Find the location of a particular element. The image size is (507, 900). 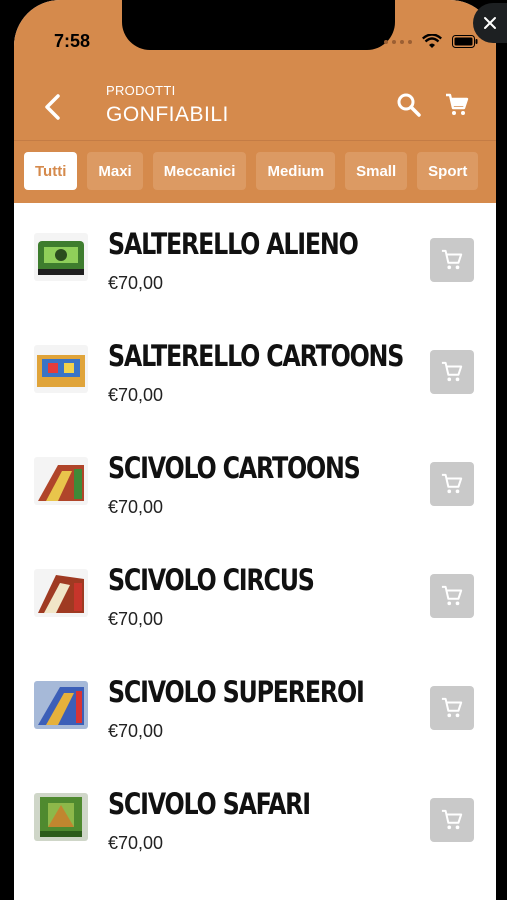

chevron-left-icon is located at coordinates (52, 107).